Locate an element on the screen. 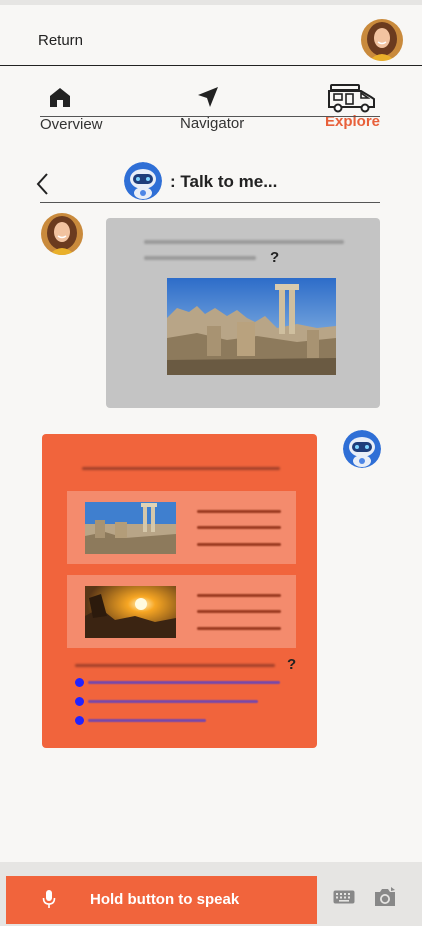 The height and width of the screenshot is (926, 422). user-message-avatar is located at coordinates (62, 234).